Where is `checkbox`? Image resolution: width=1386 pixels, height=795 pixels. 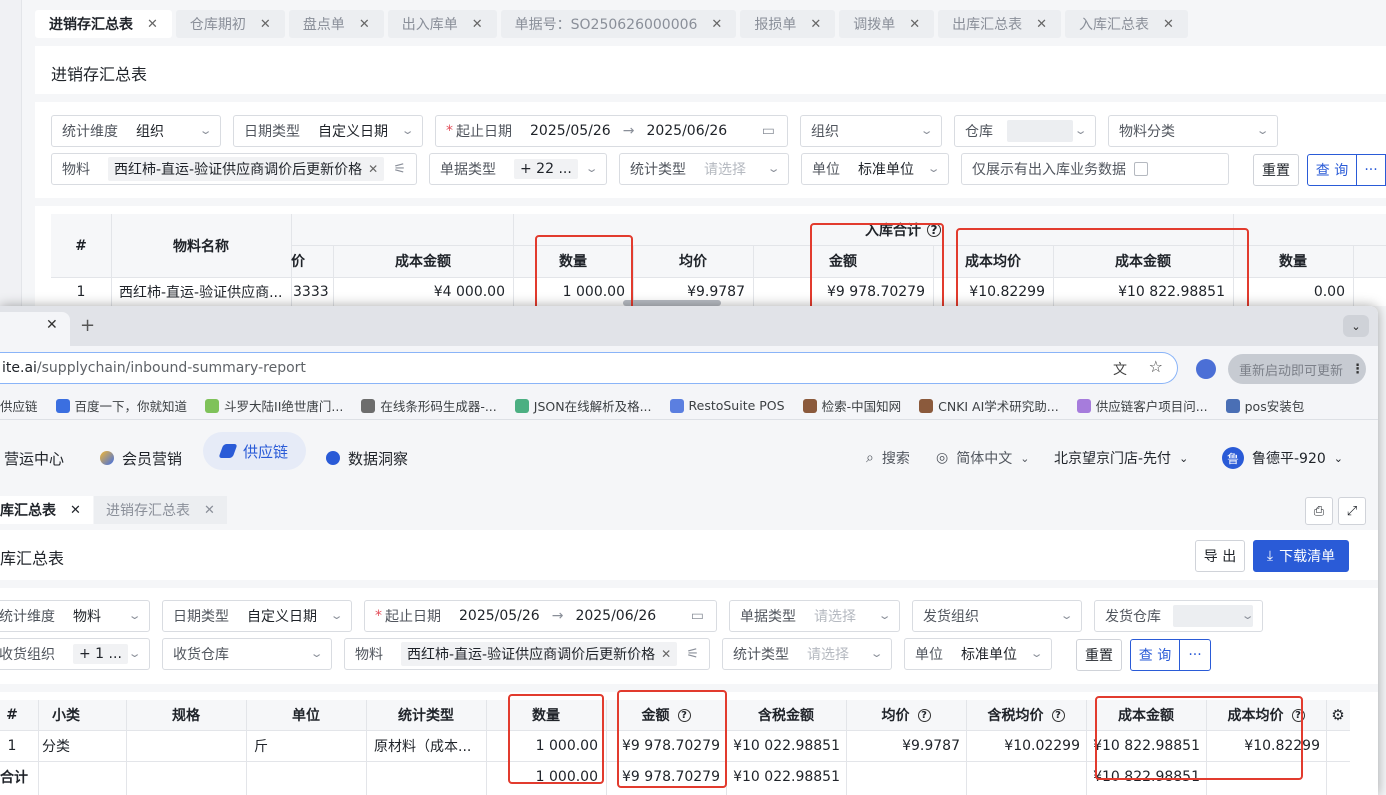 checkbox is located at coordinates (1141, 169).